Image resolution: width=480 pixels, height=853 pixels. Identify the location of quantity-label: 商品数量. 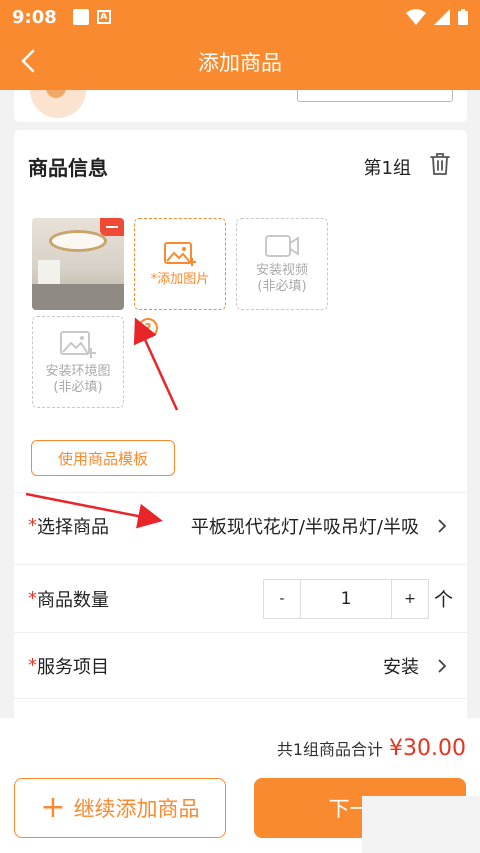
(73, 600).